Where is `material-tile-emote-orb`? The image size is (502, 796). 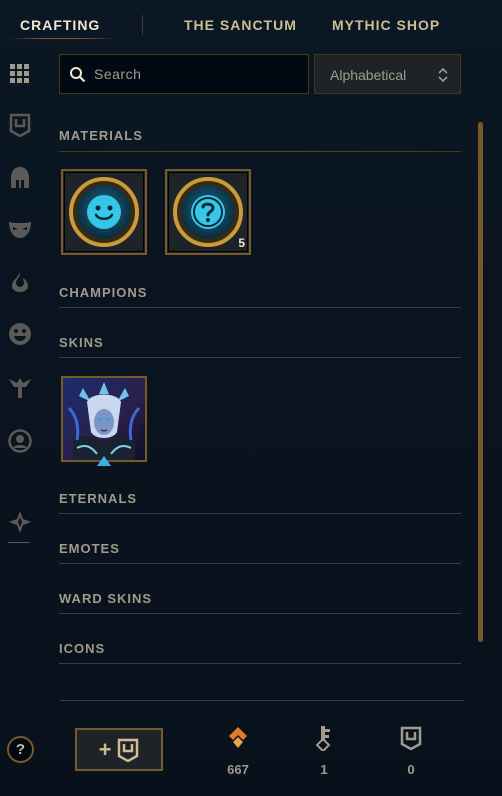 material-tile-emote-orb is located at coordinates (104, 212).